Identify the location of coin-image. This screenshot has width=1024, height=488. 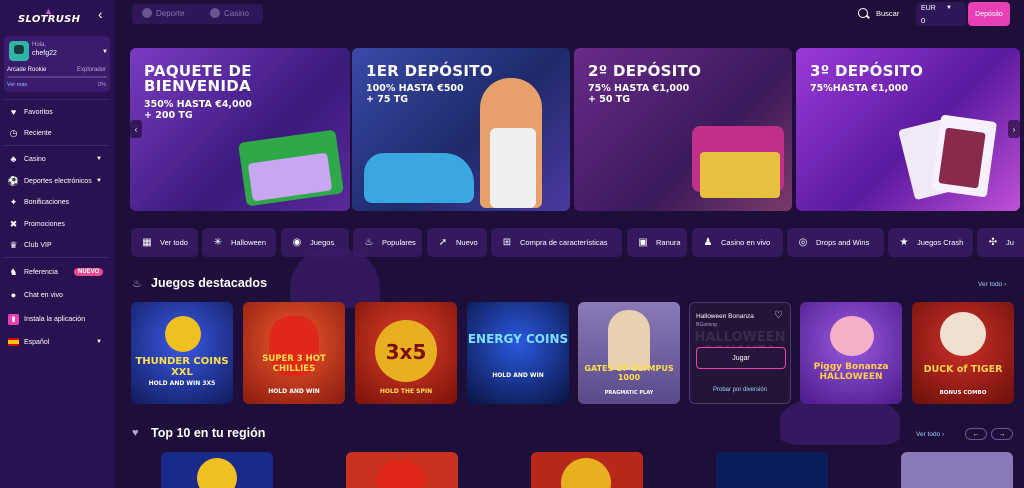
(183, 334).